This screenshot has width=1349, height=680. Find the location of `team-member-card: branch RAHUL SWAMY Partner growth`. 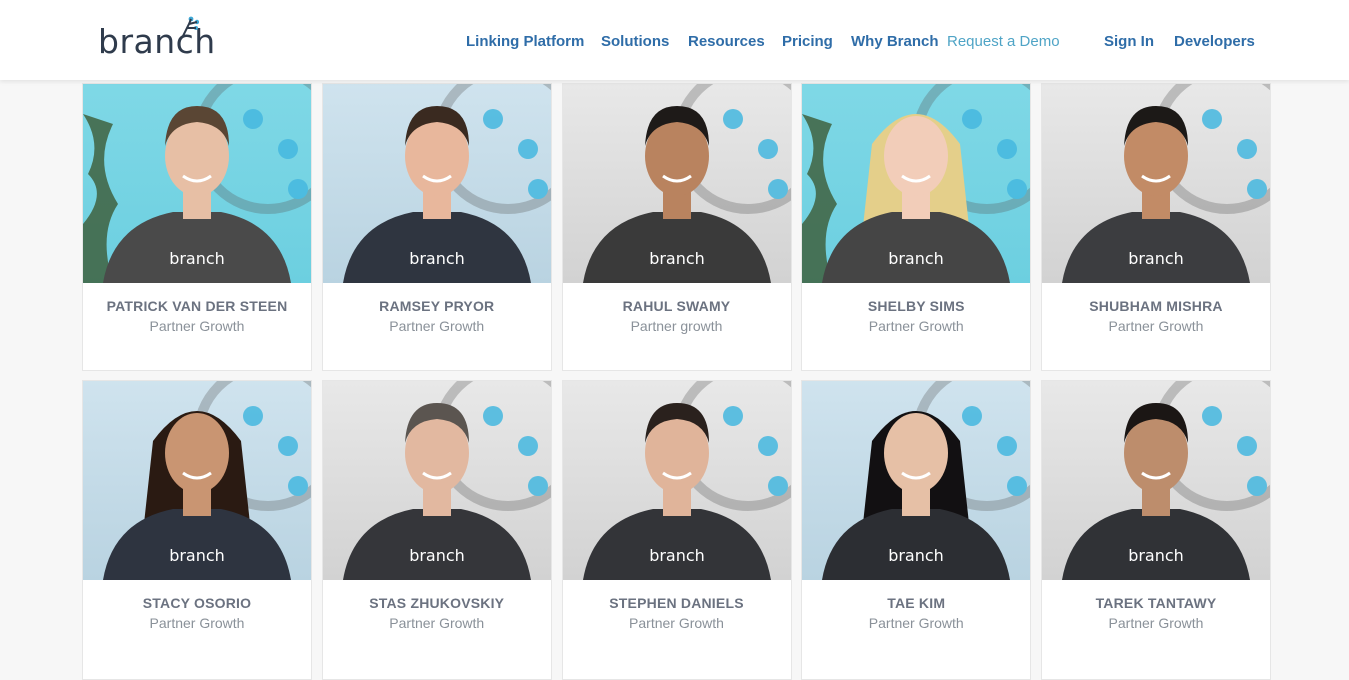

team-member-card: branch RAHUL SWAMY Partner growth is located at coordinates (676, 227).